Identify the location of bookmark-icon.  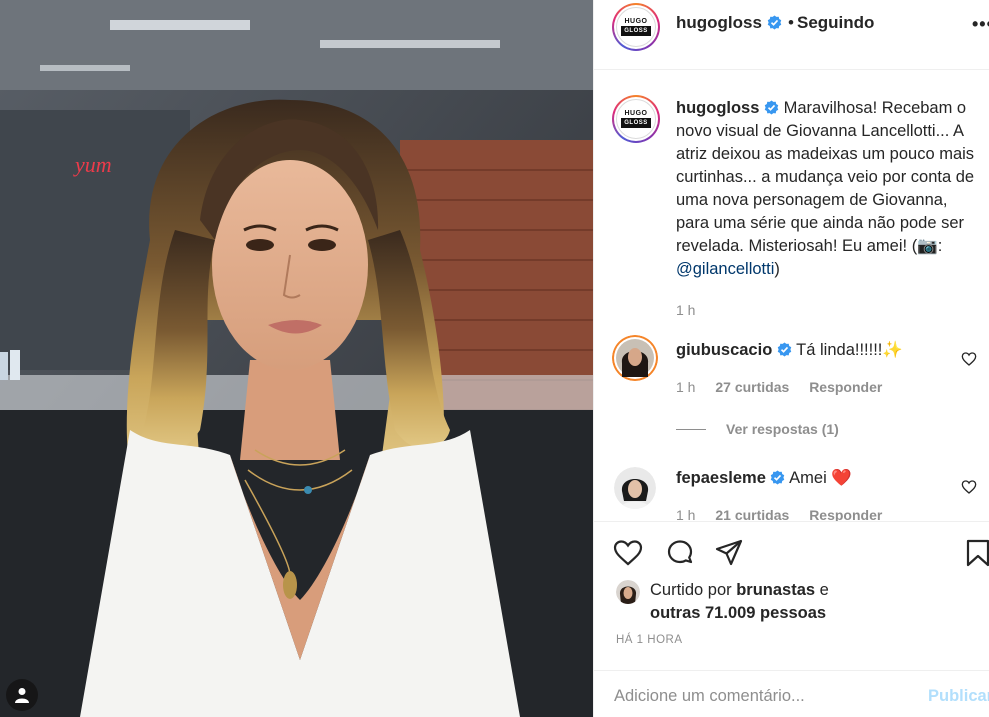
(976, 553).